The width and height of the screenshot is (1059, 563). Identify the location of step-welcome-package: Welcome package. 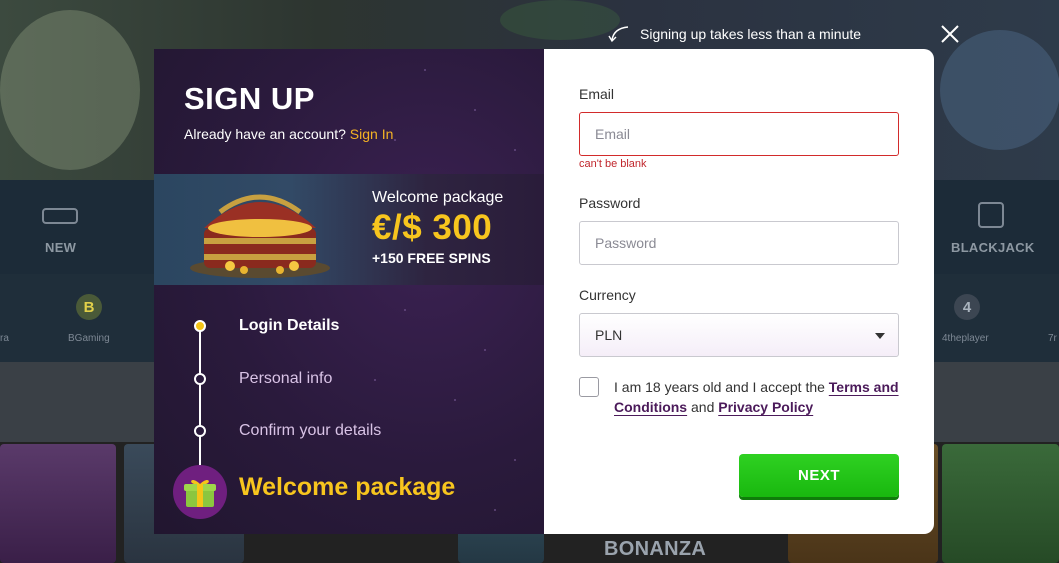
(347, 487).